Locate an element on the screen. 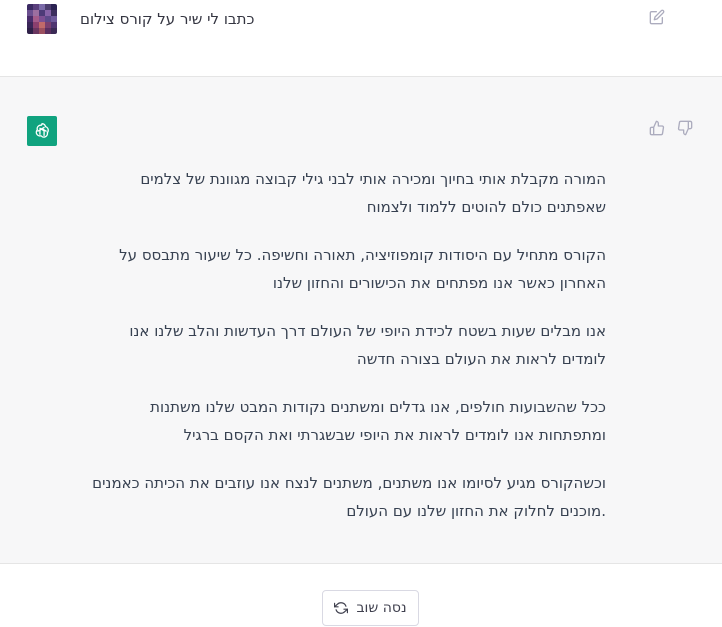  user-message-row: כתבו לי שיר על קורס צילום is located at coordinates (361, 38).